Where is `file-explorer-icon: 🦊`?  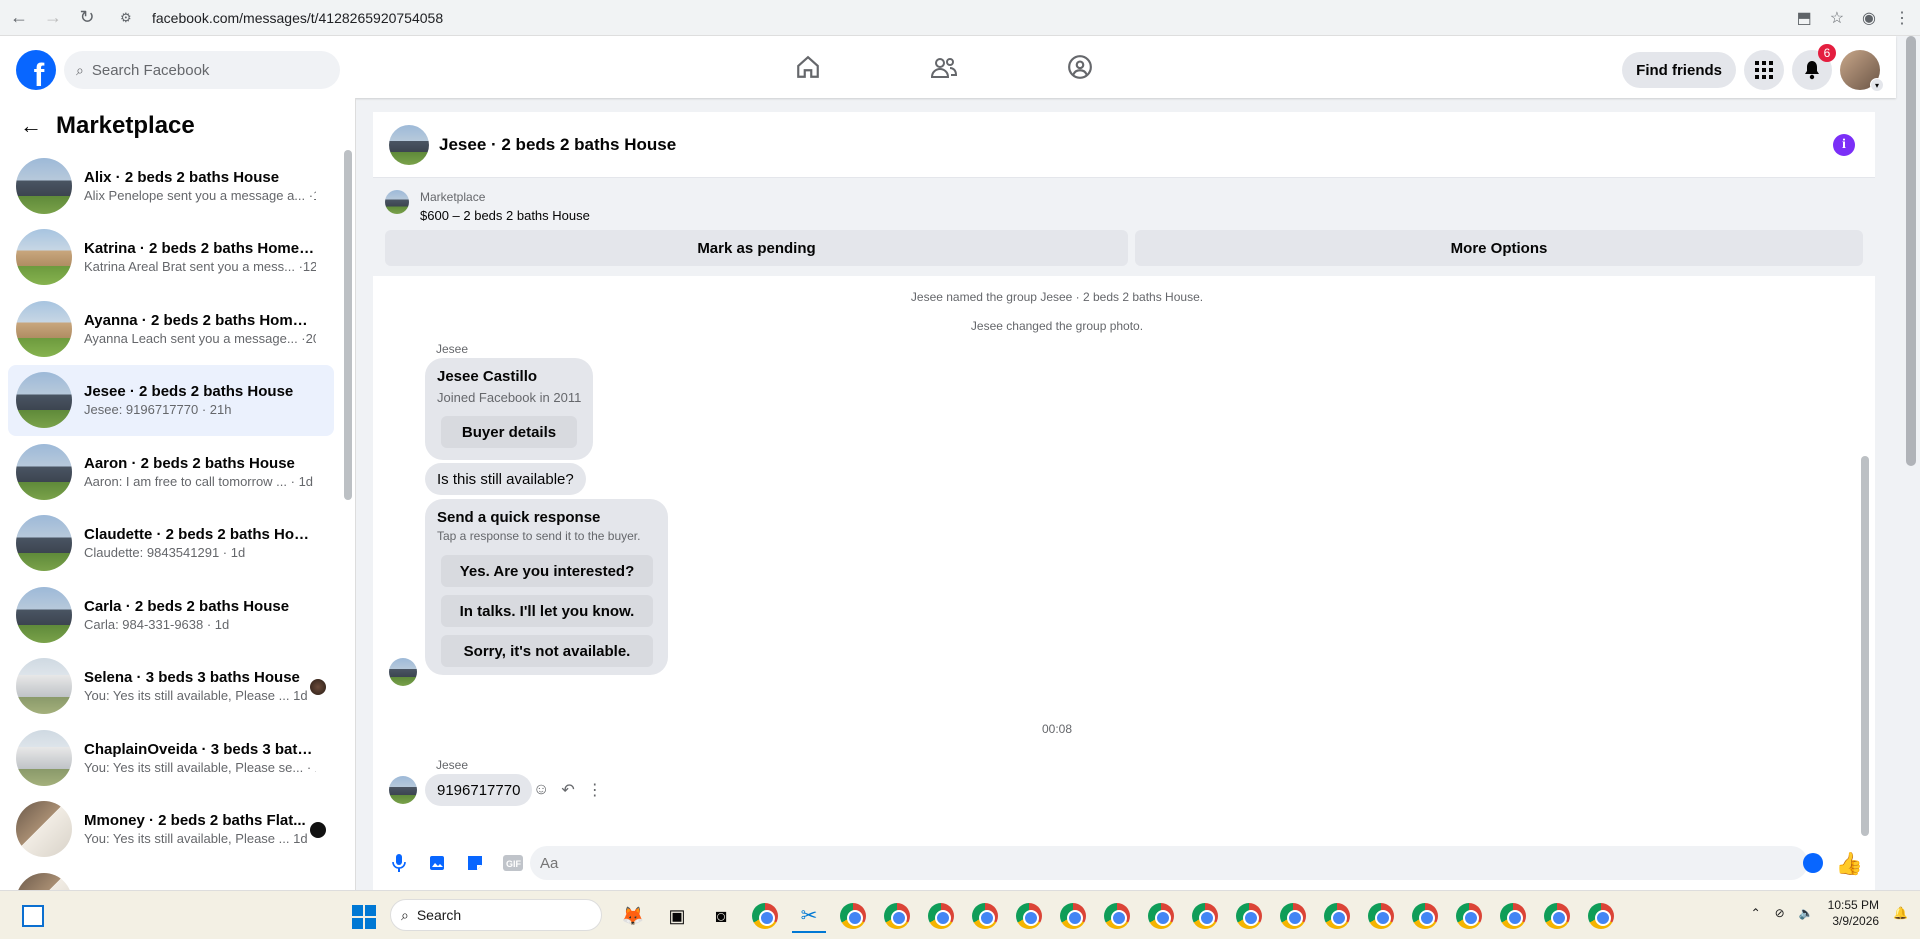 file-explorer-icon: 🦊 is located at coordinates (633, 916).